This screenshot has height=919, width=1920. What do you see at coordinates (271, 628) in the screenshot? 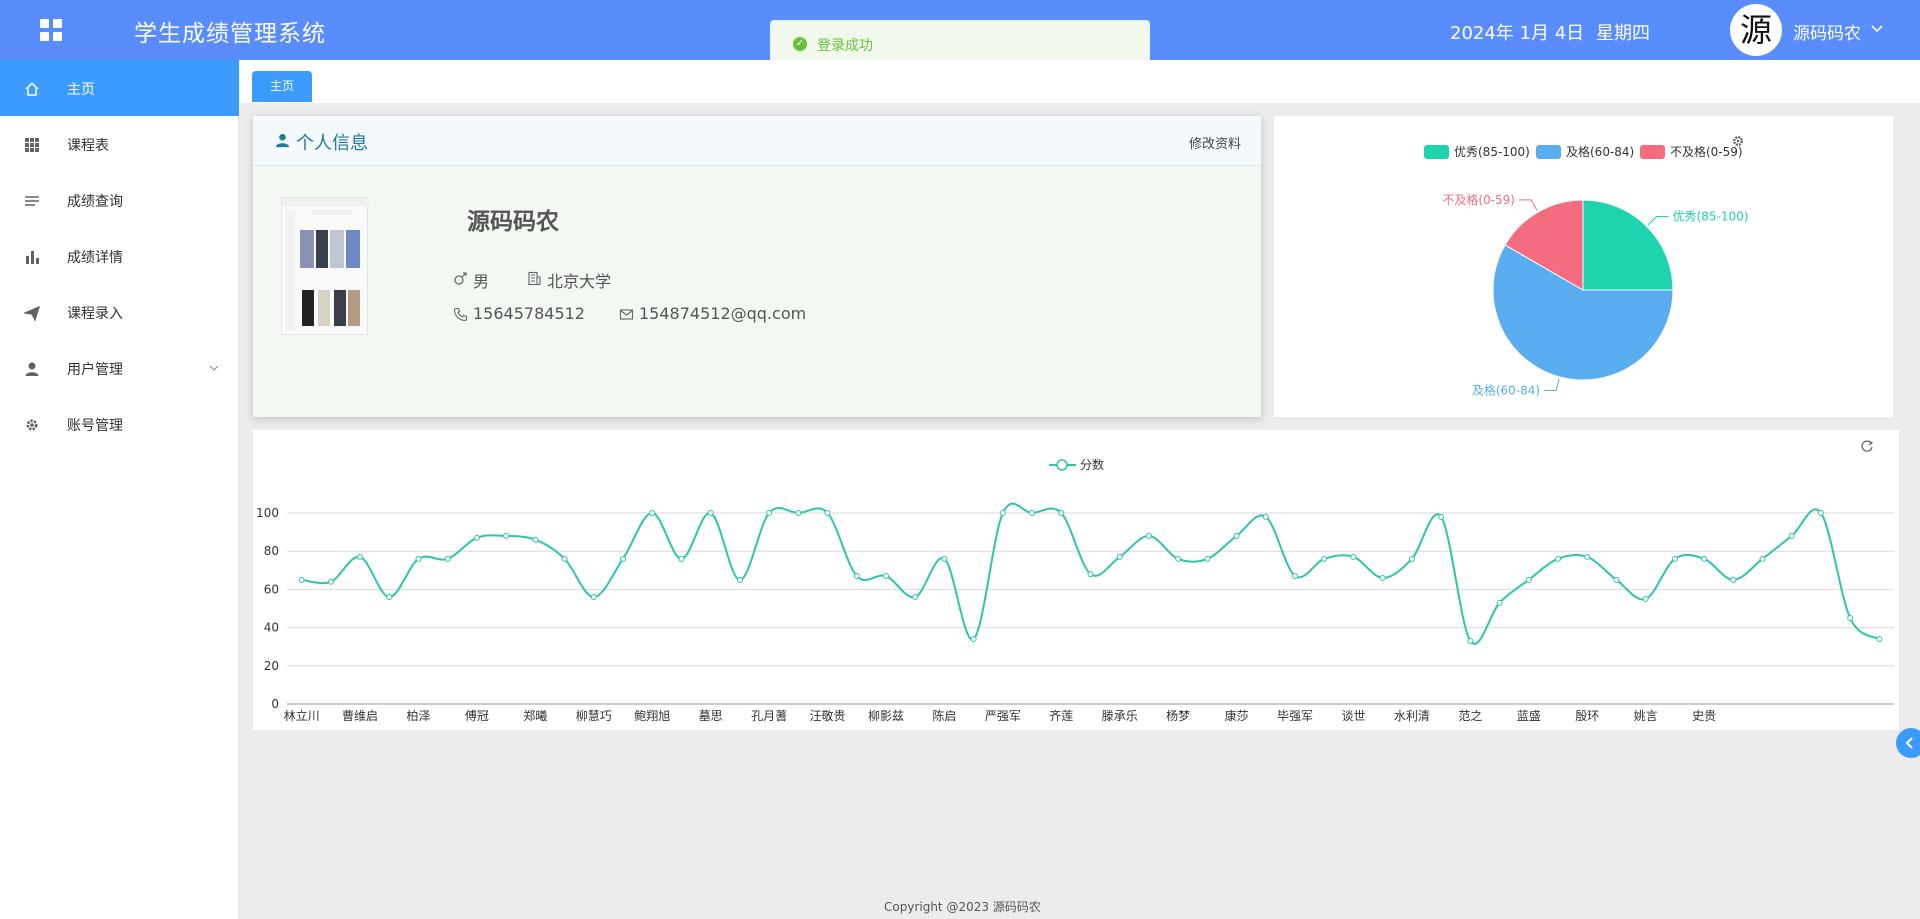
I see `y-tick-label: 40` at bounding box center [271, 628].